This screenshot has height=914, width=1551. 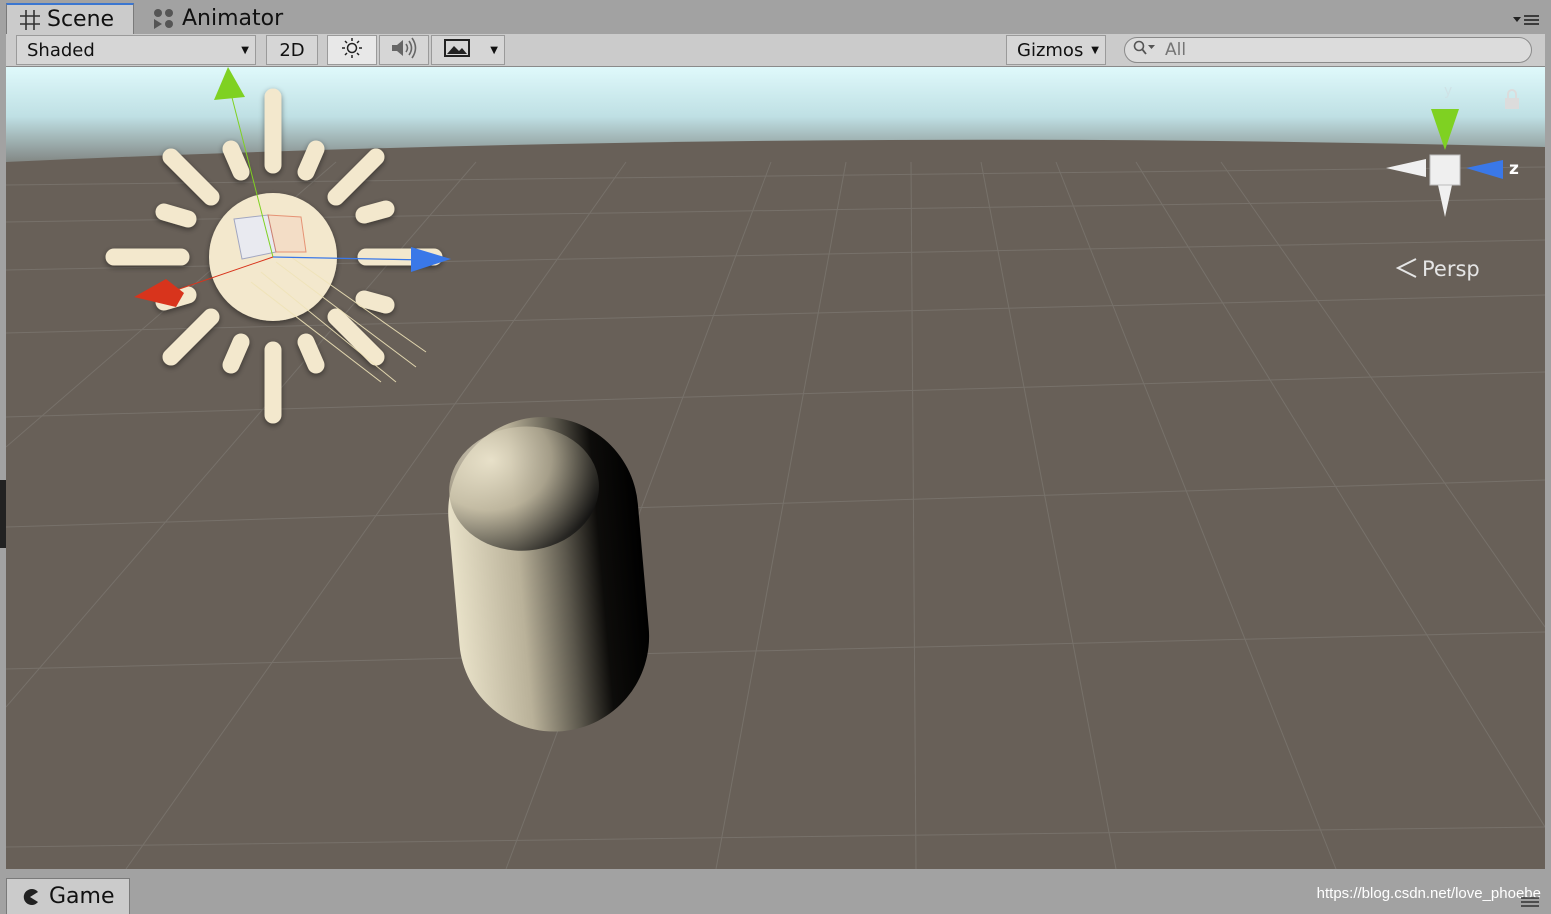 I want to click on audio-icon, so click(x=404, y=50).